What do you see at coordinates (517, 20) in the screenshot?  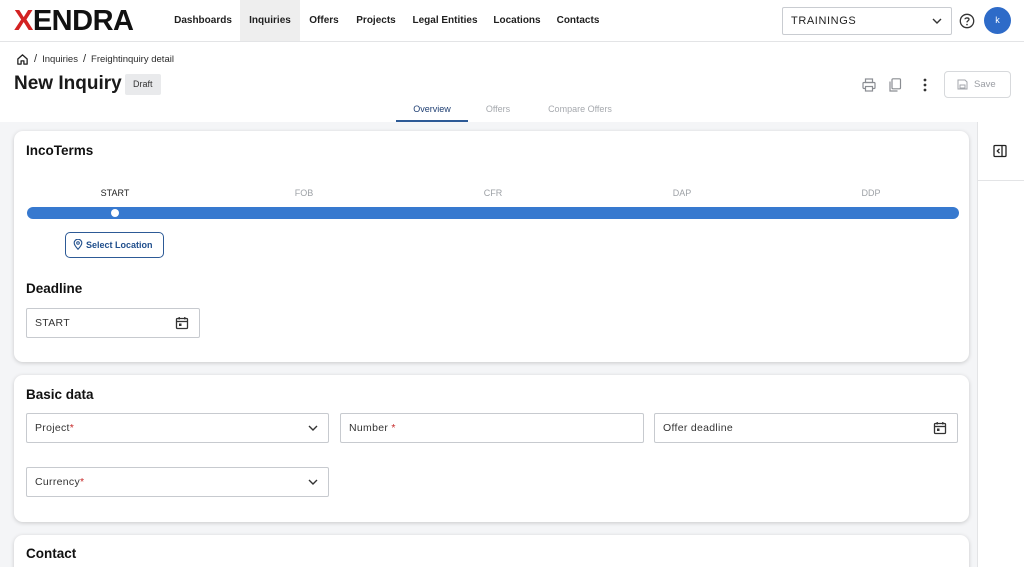 I see `nav-locations: Locations` at bounding box center [517, 20].